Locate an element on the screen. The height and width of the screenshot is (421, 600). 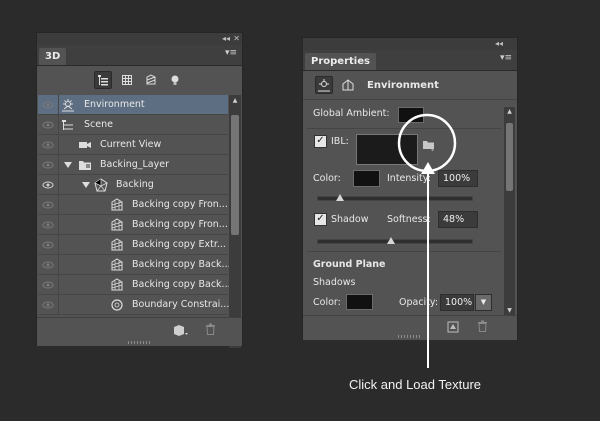
layer-row-scene: Scene is located at coordinates (133, 125).